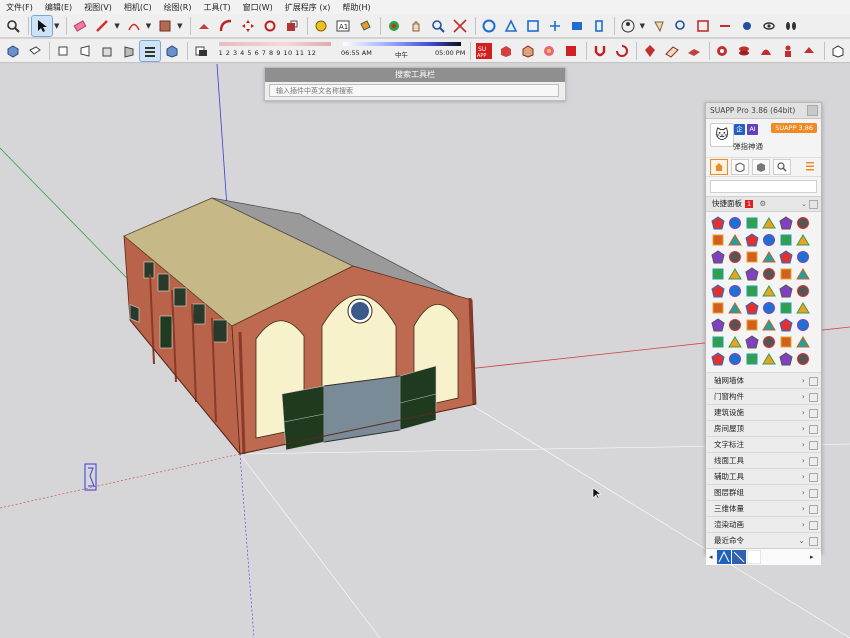  I want to click on chevron-right-icon: ▸, so click(814, 557).